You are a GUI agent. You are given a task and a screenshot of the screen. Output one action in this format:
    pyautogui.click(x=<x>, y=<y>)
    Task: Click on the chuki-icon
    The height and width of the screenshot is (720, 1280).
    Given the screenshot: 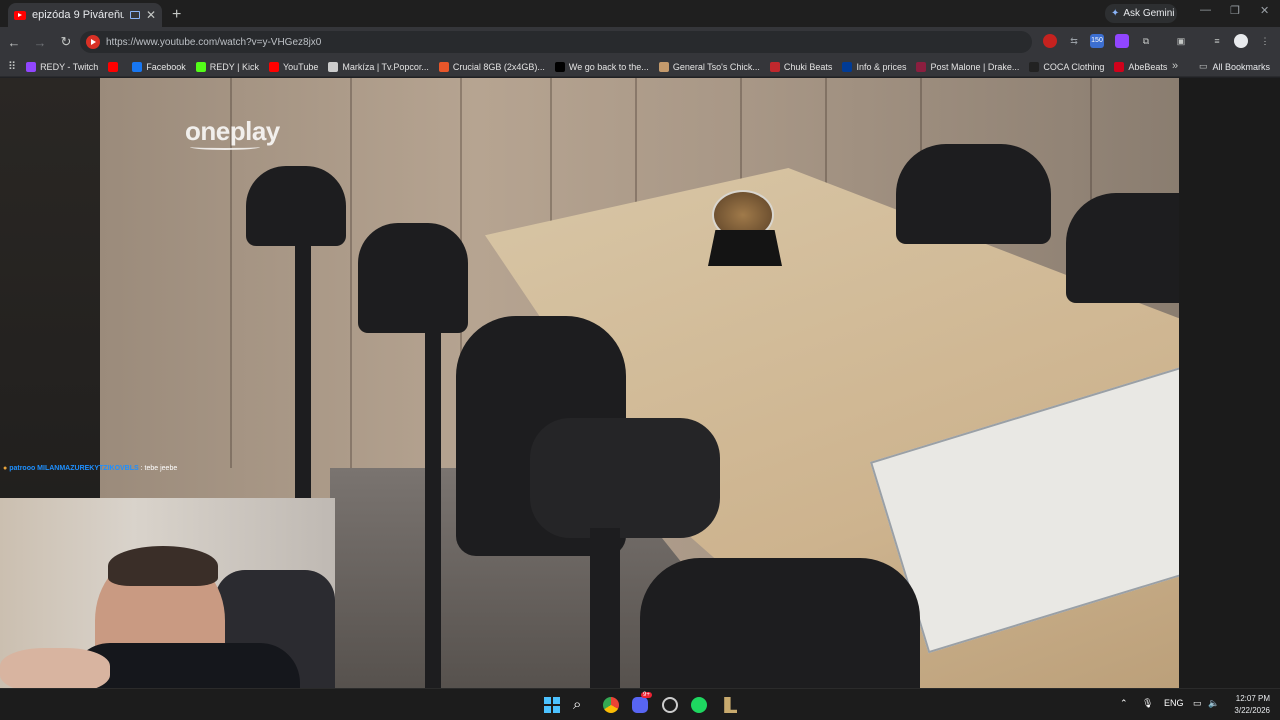 What is the action you would take?
    pyautogui.click(x=774, y=66)
    